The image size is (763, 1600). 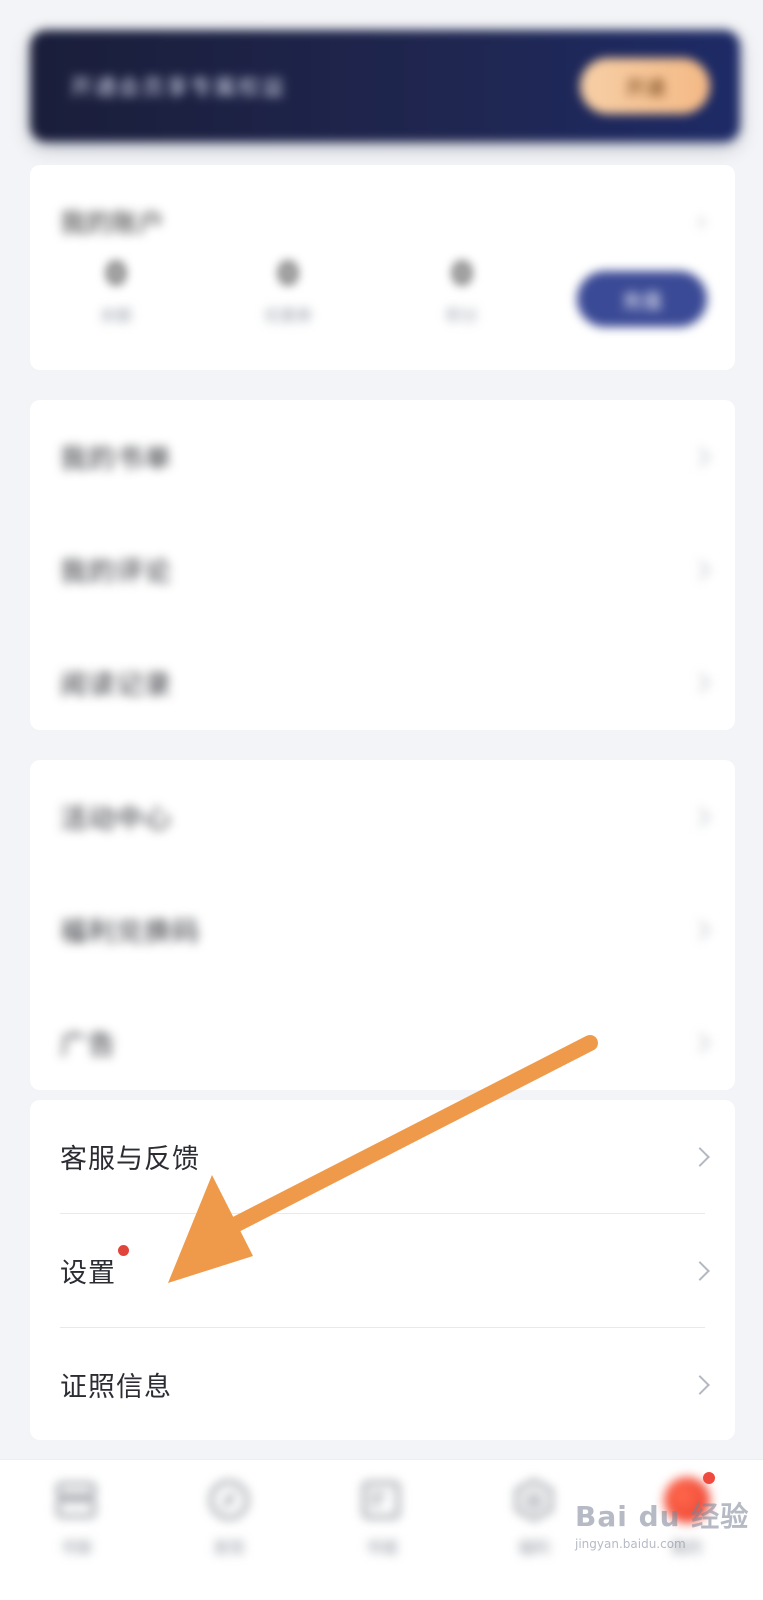 I want to click on menu-row-license: 证照信息, so click(x=382, y=1384).